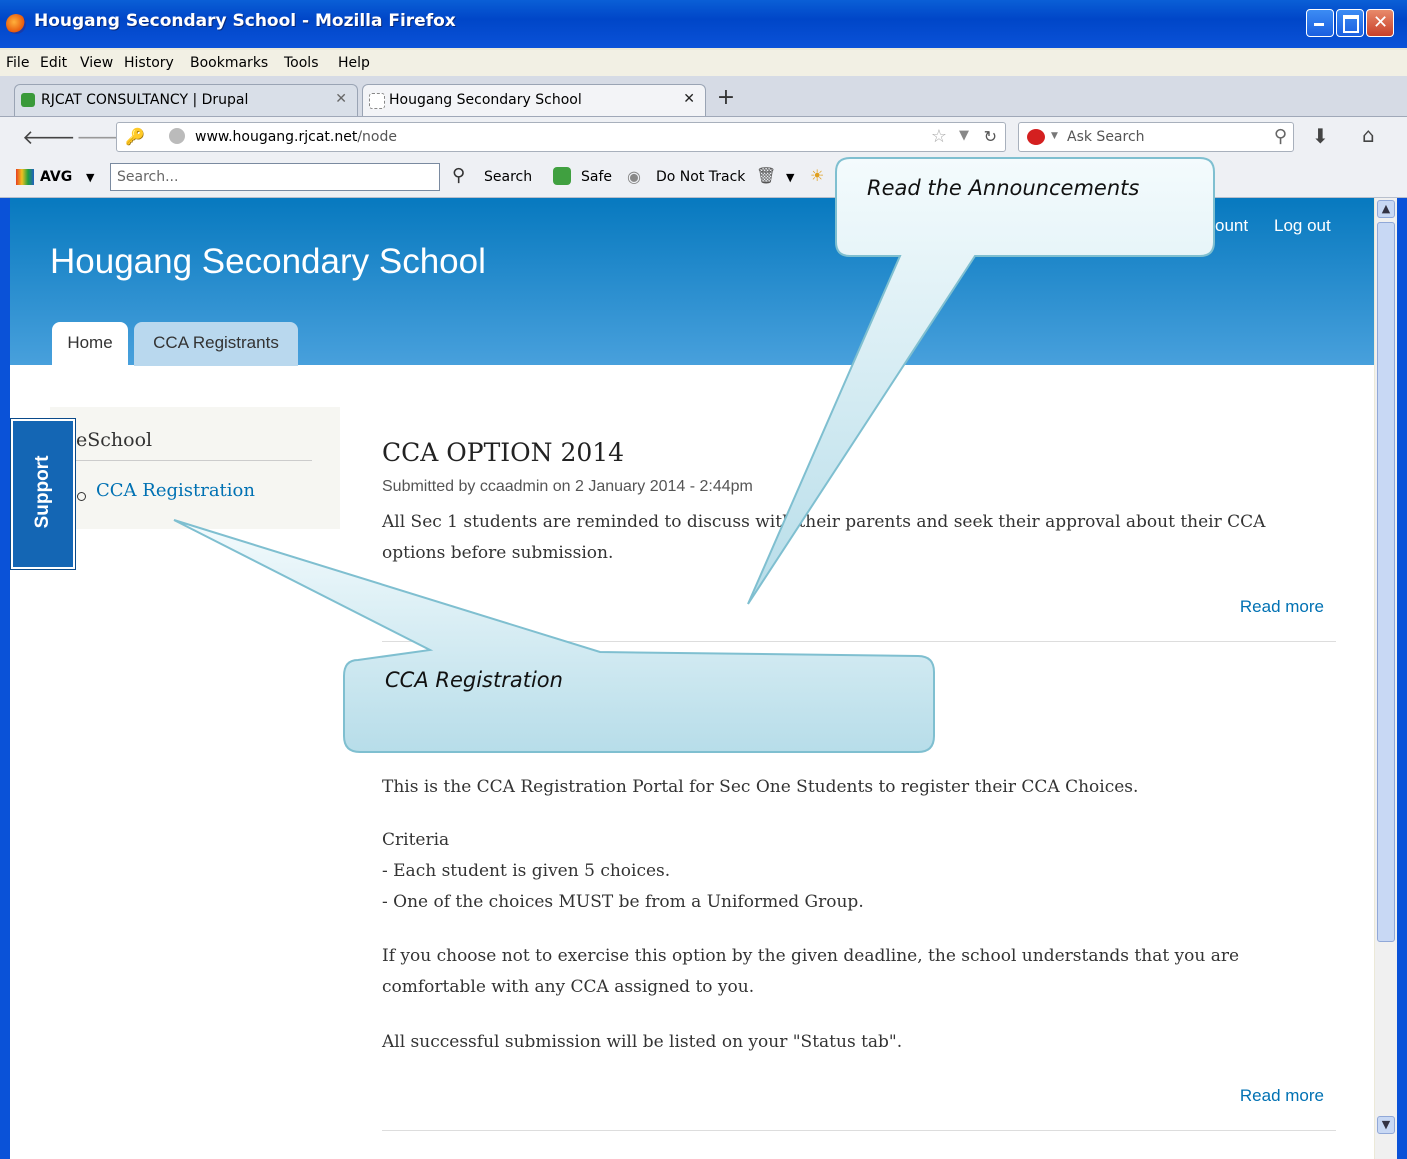 Image resolution: width=1407 pixels, height=1159 pixels. Describe the element at coordinates (554, 636) in the screenshot. I see `registration-callout-shape` at that location.